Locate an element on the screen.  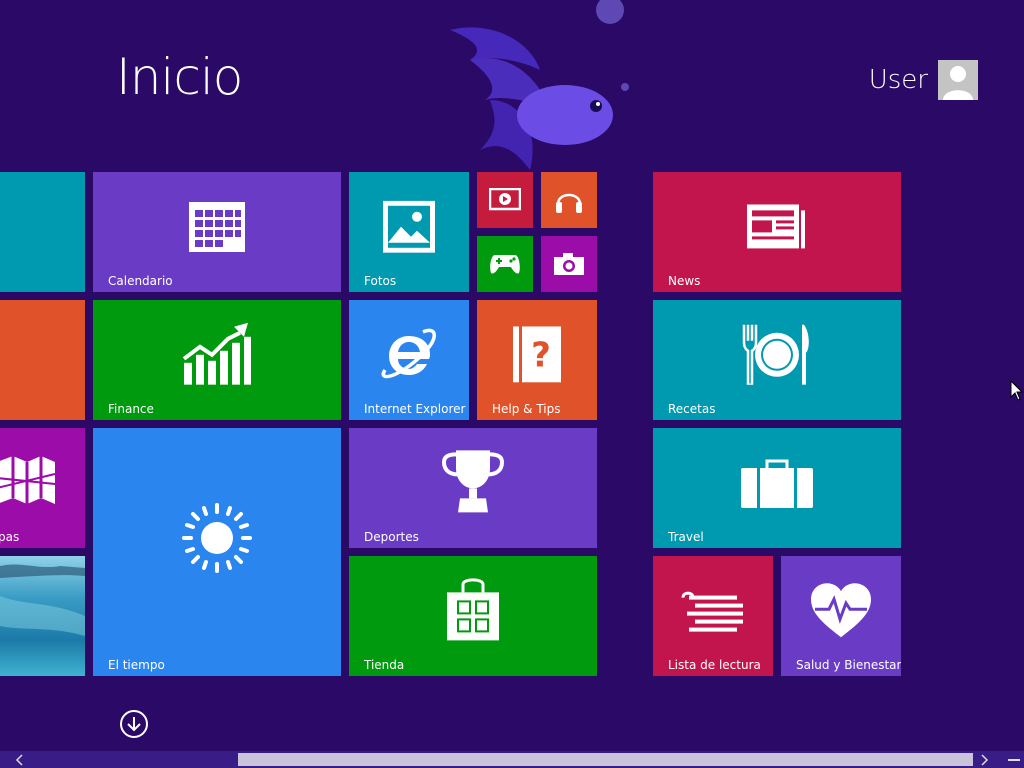
tile-label: El tiempo is located at coordinates (136, 665).